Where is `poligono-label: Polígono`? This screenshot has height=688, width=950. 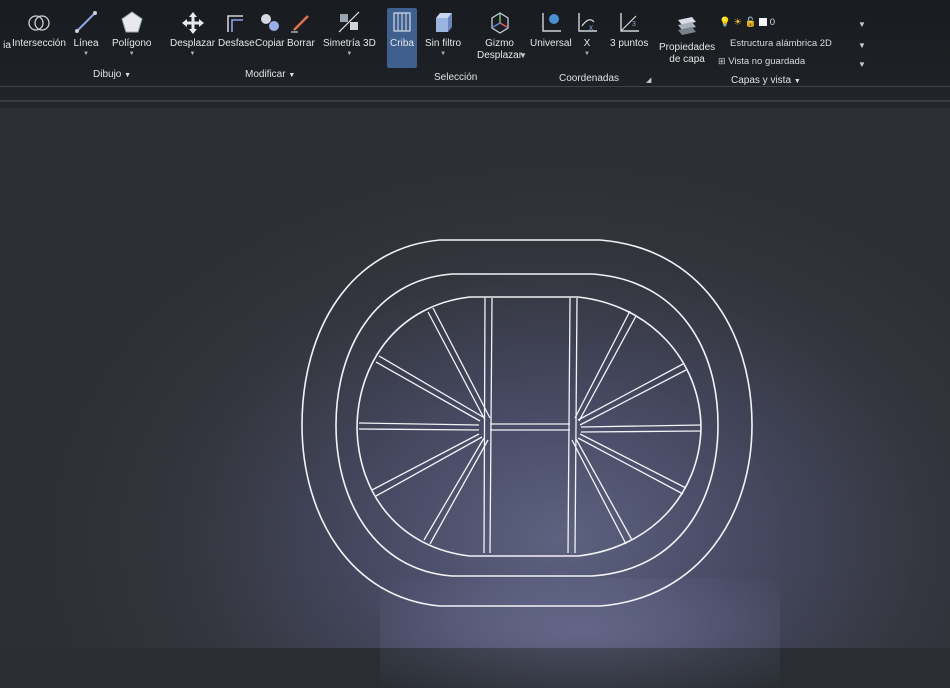 poligono-label: Polígono is located at coordinates (132, 43).